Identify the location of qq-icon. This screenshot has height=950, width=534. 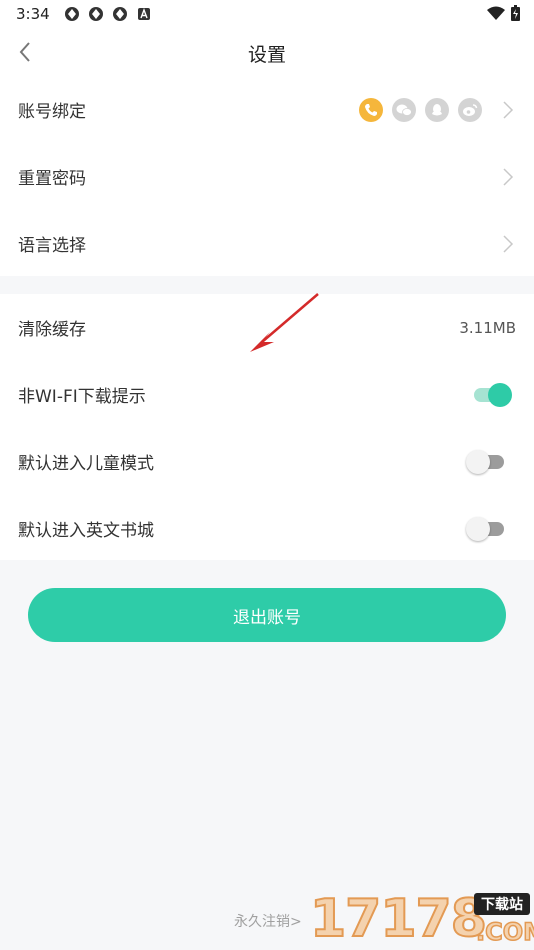
(437, 109).